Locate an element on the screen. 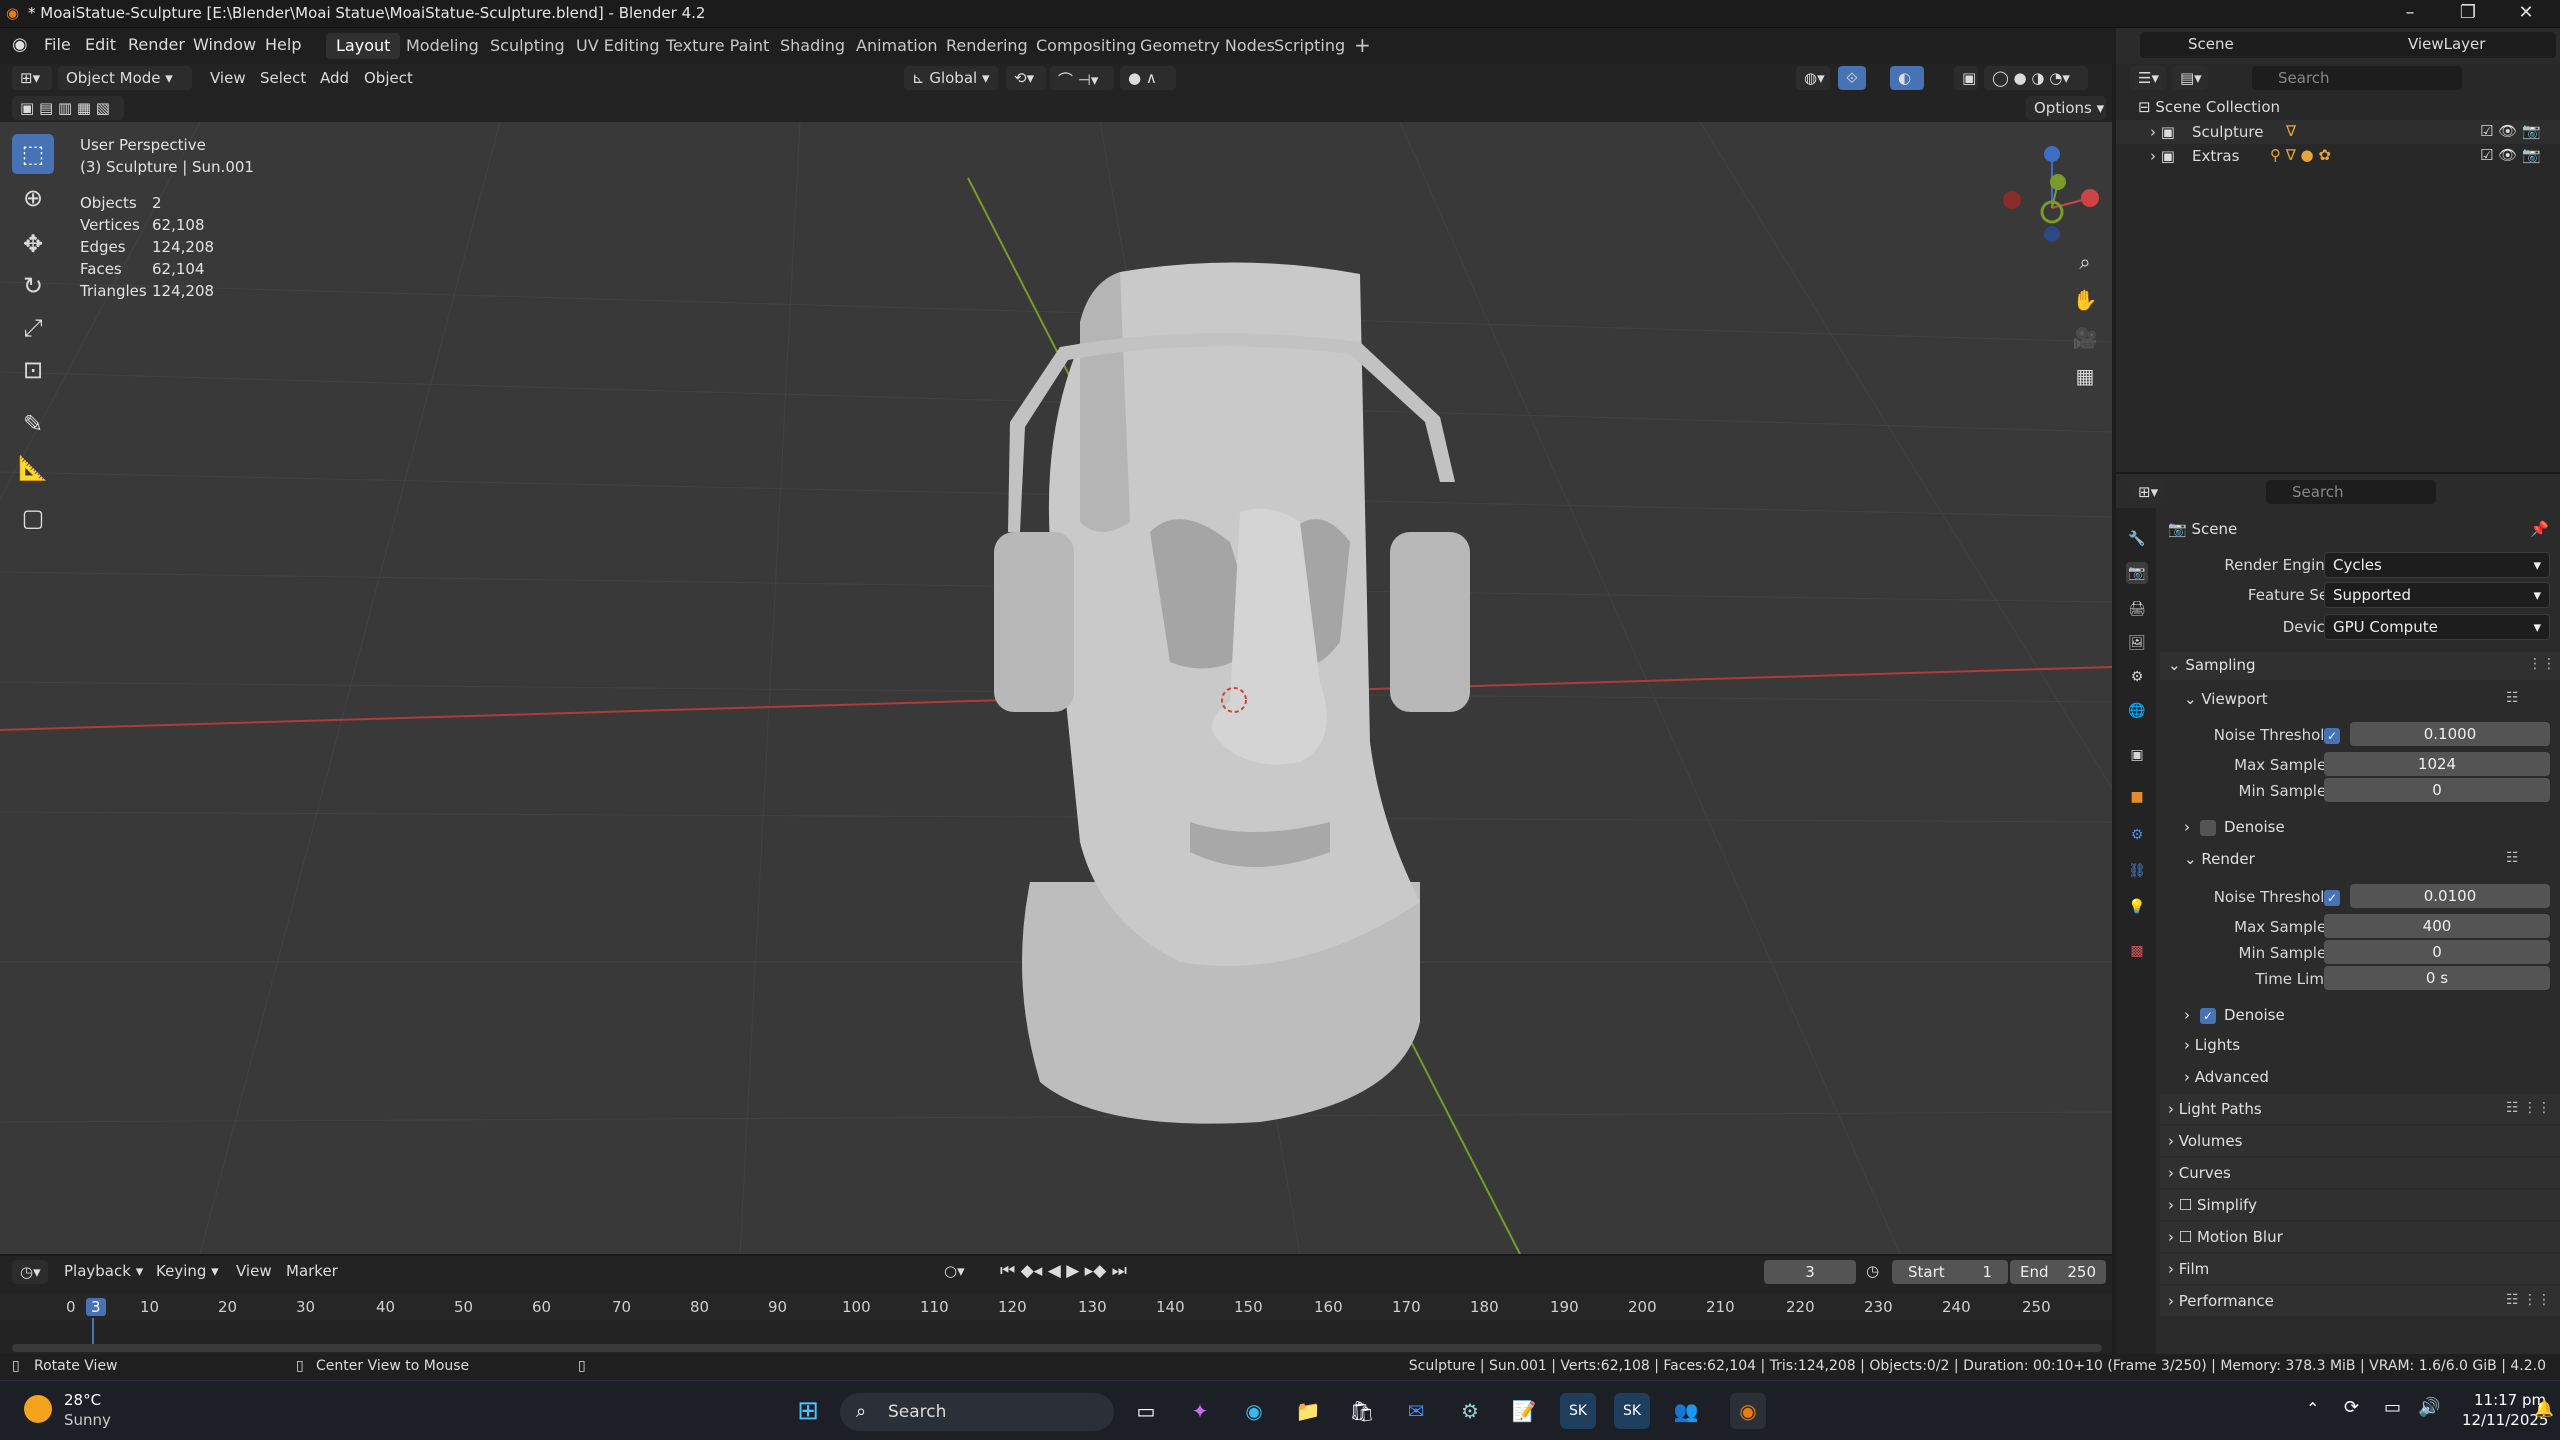  grid-view-icon: ▦ is located at coordinates (2085, 376).